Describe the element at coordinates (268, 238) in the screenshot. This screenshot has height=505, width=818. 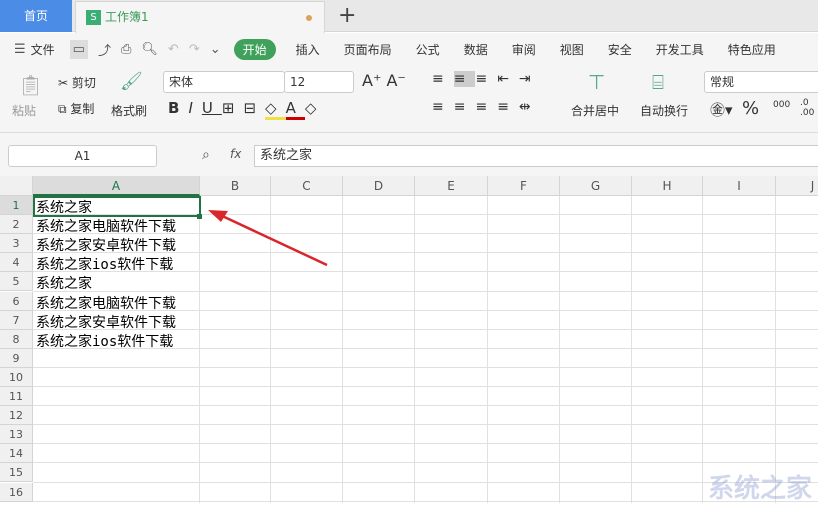
I see `red-arrow-annotation` at that location.